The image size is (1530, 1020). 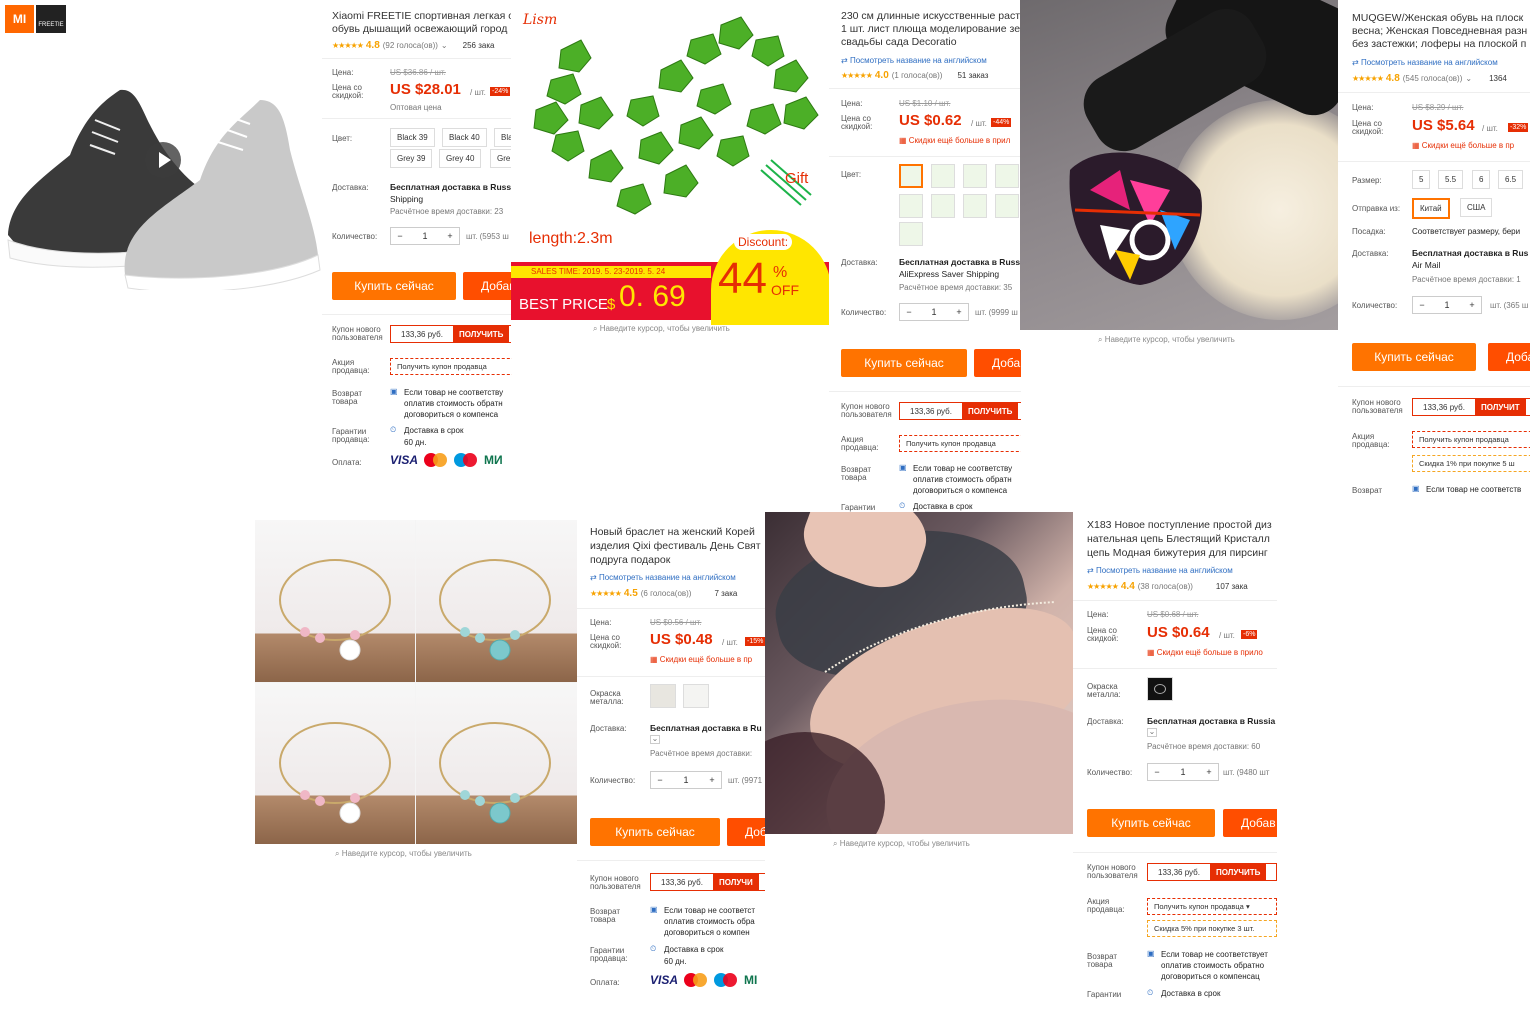 What do you see at coordinates (1421, 179) in the screenshot?
I see `size-option: 5` at bounding box center [1421, 179].